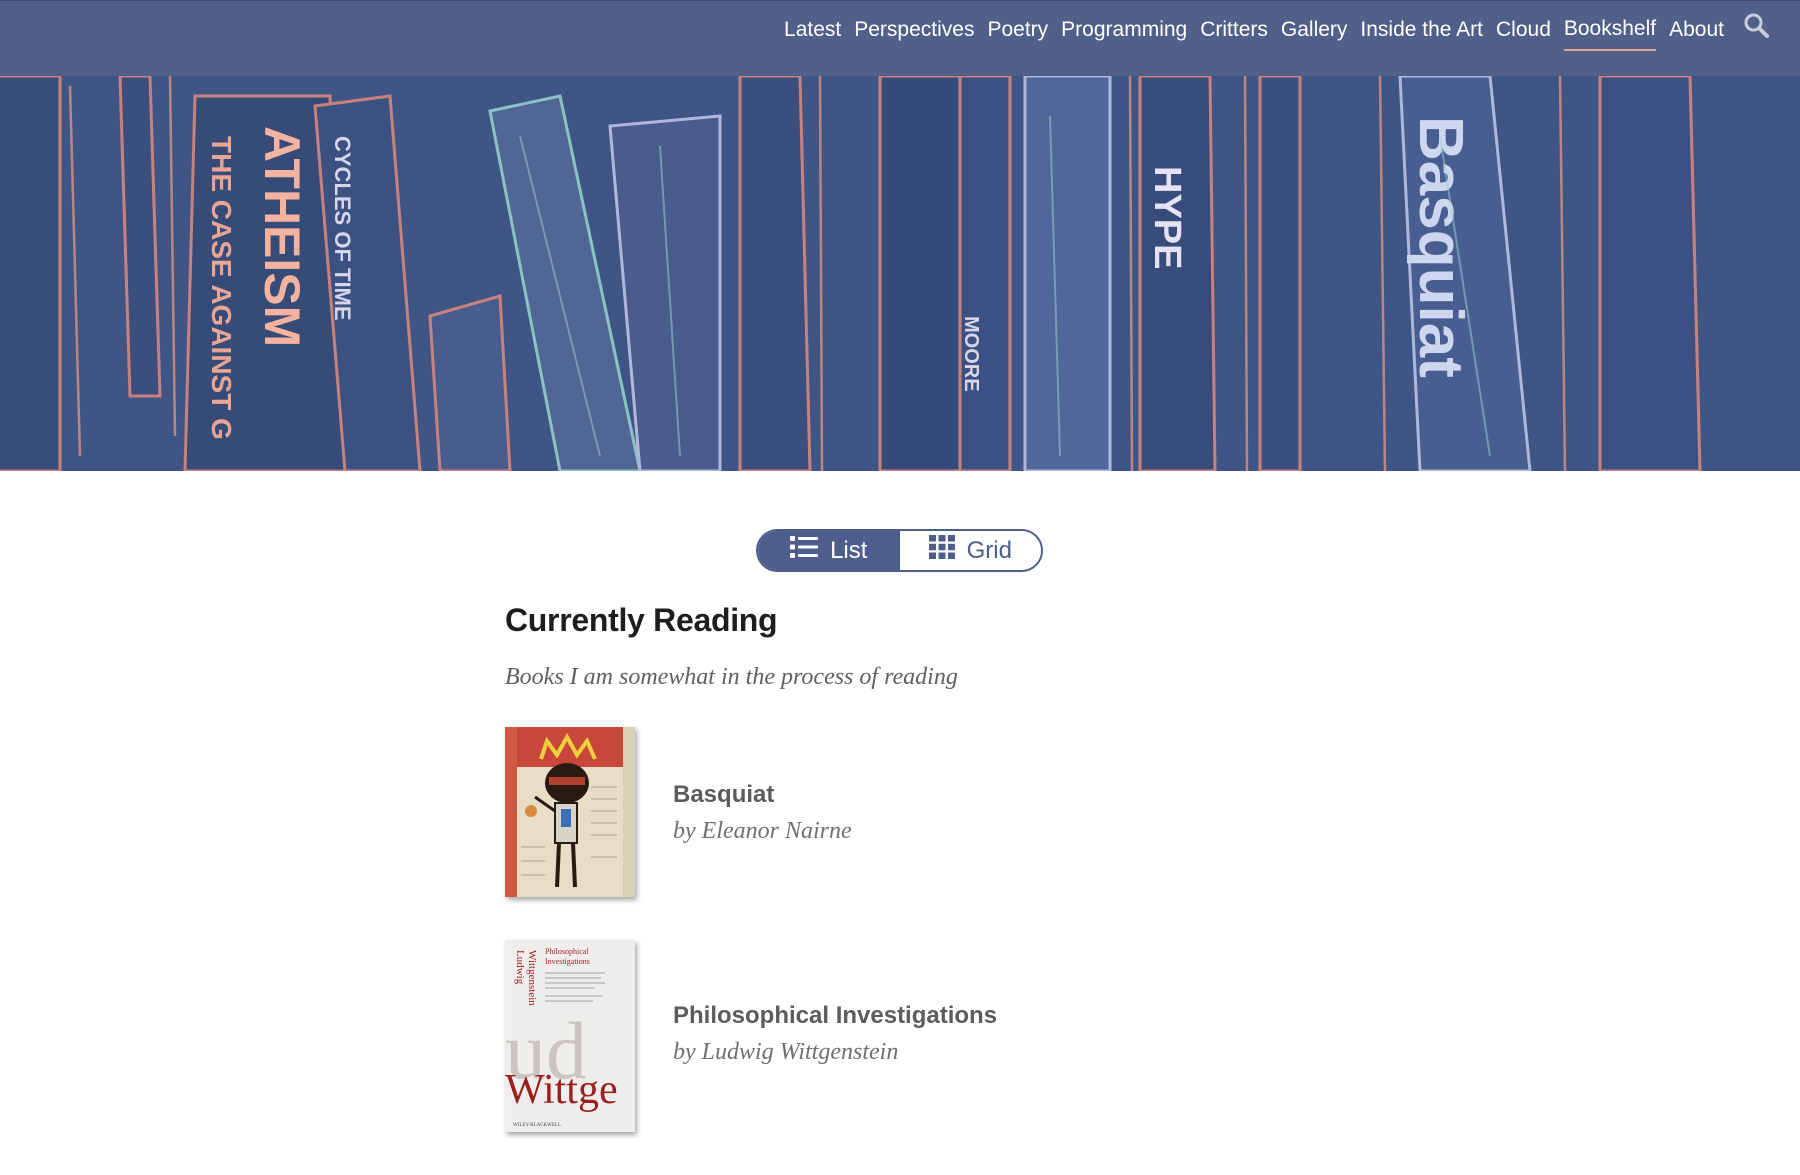  What do you see at coordinates (1523, 32) in the screenshot?
I see `nav-item-cloud: Cloud` at bounding box center [1523, 32].